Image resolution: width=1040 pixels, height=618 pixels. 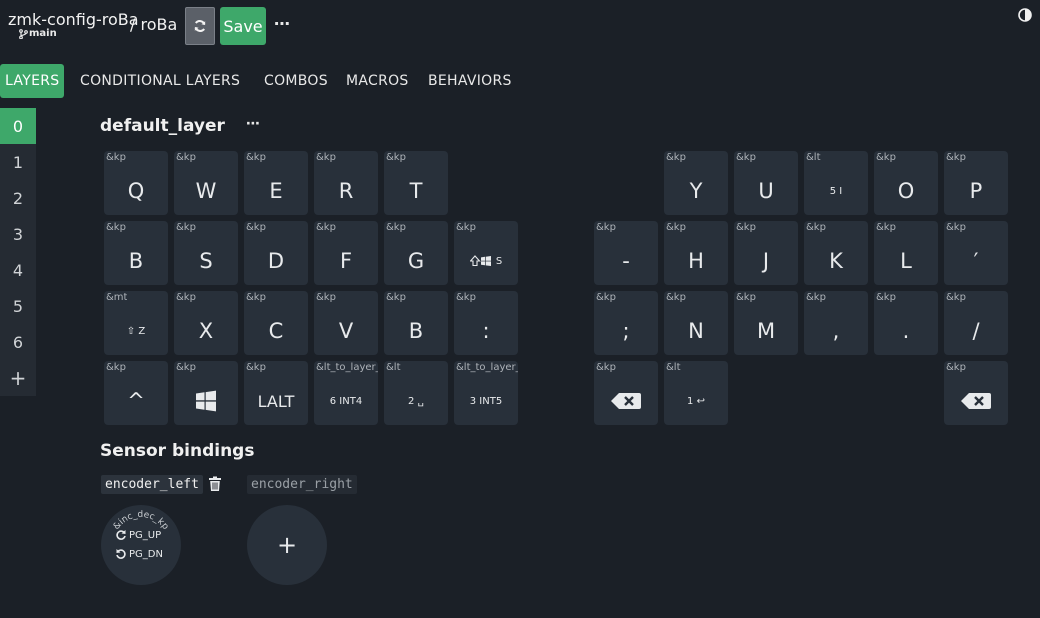 I want to click on repo-name: zmk-config-roBa, so click(x=73, y=19).